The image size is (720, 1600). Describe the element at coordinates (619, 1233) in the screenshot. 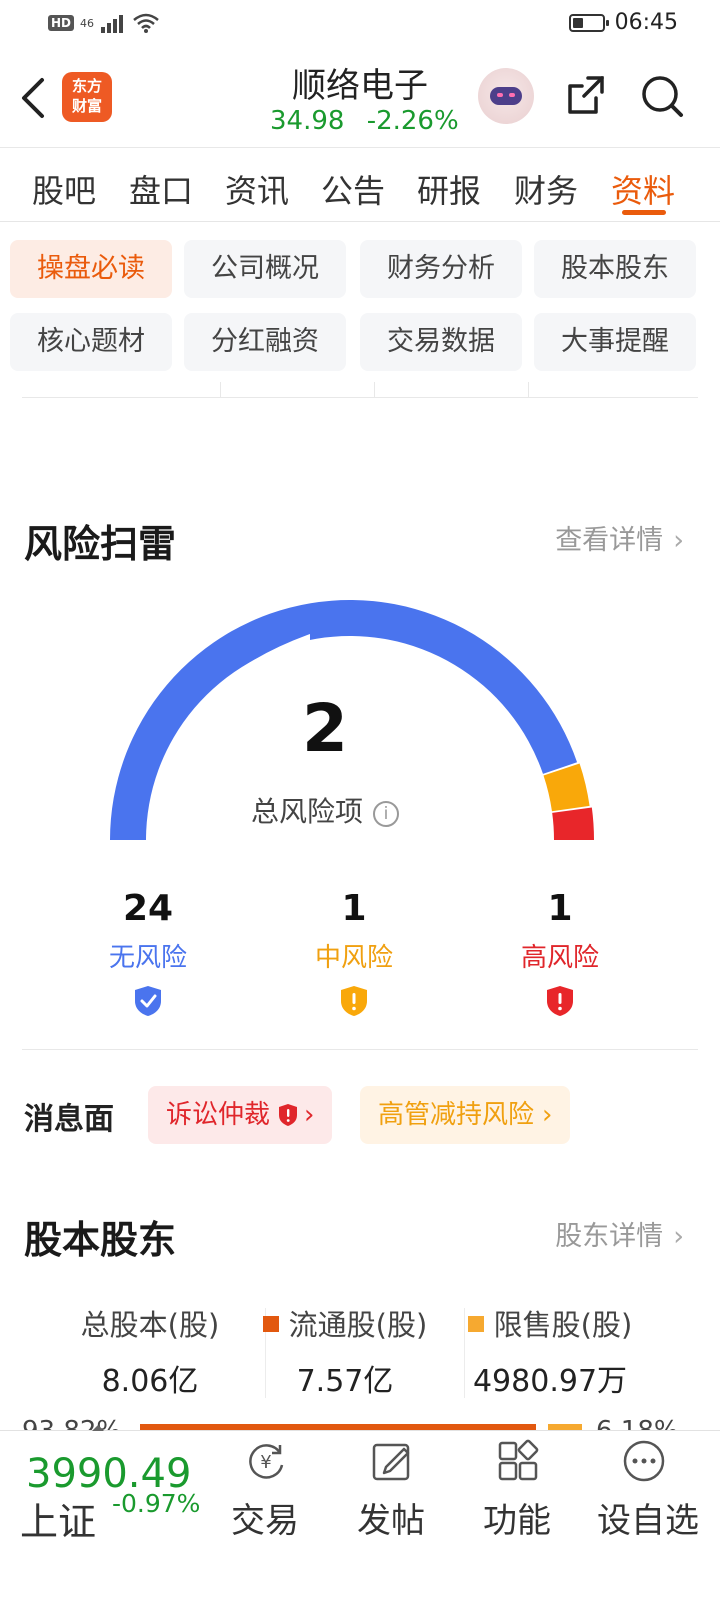

I see `shareholder-details-link: 股东详情 ›` at that location.